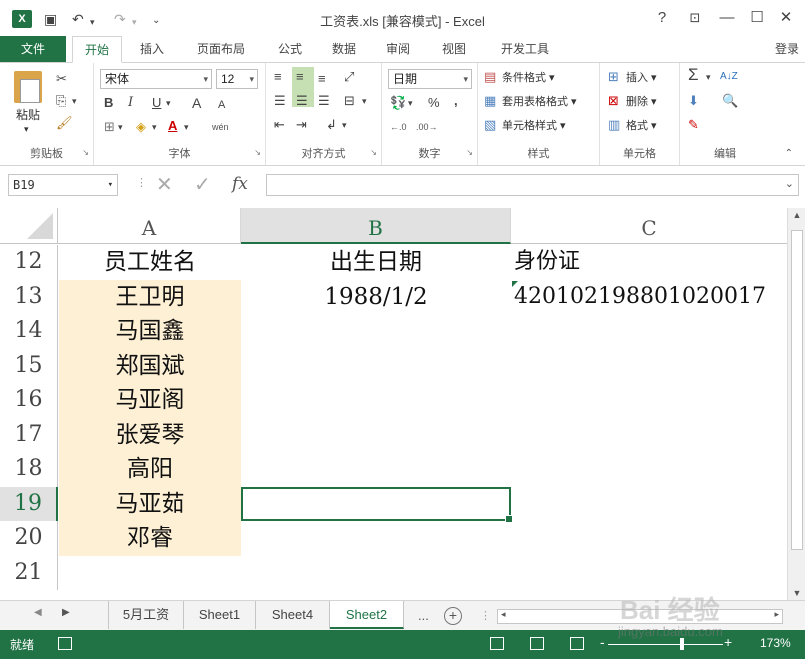  What do you see at coordinates (490, 77) in the screenshot?
I see `conditional-formatting-icon: ▤` at bounding box center [490, 77].